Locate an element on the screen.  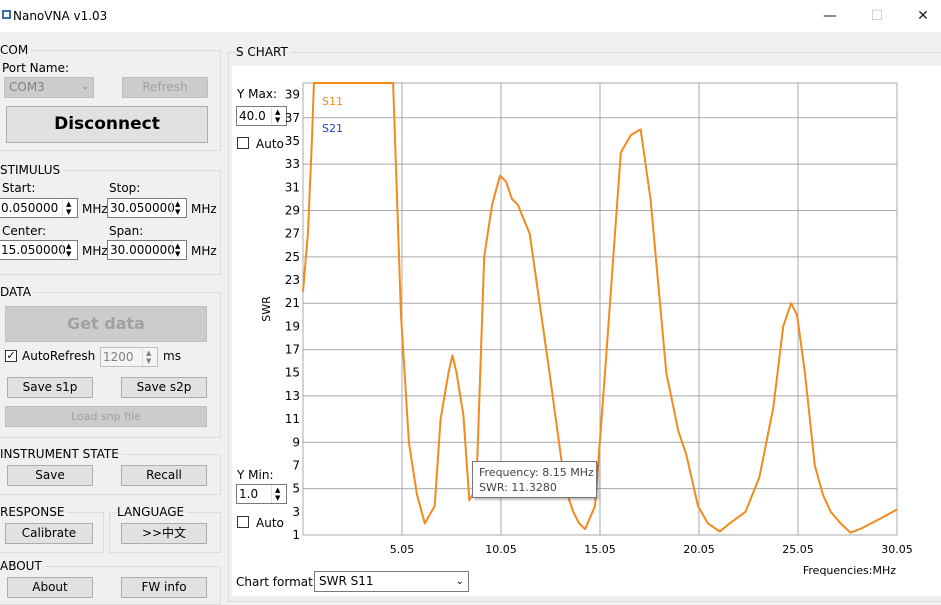
x-tick-label: 10.05 is located at coordinates (501, 549).